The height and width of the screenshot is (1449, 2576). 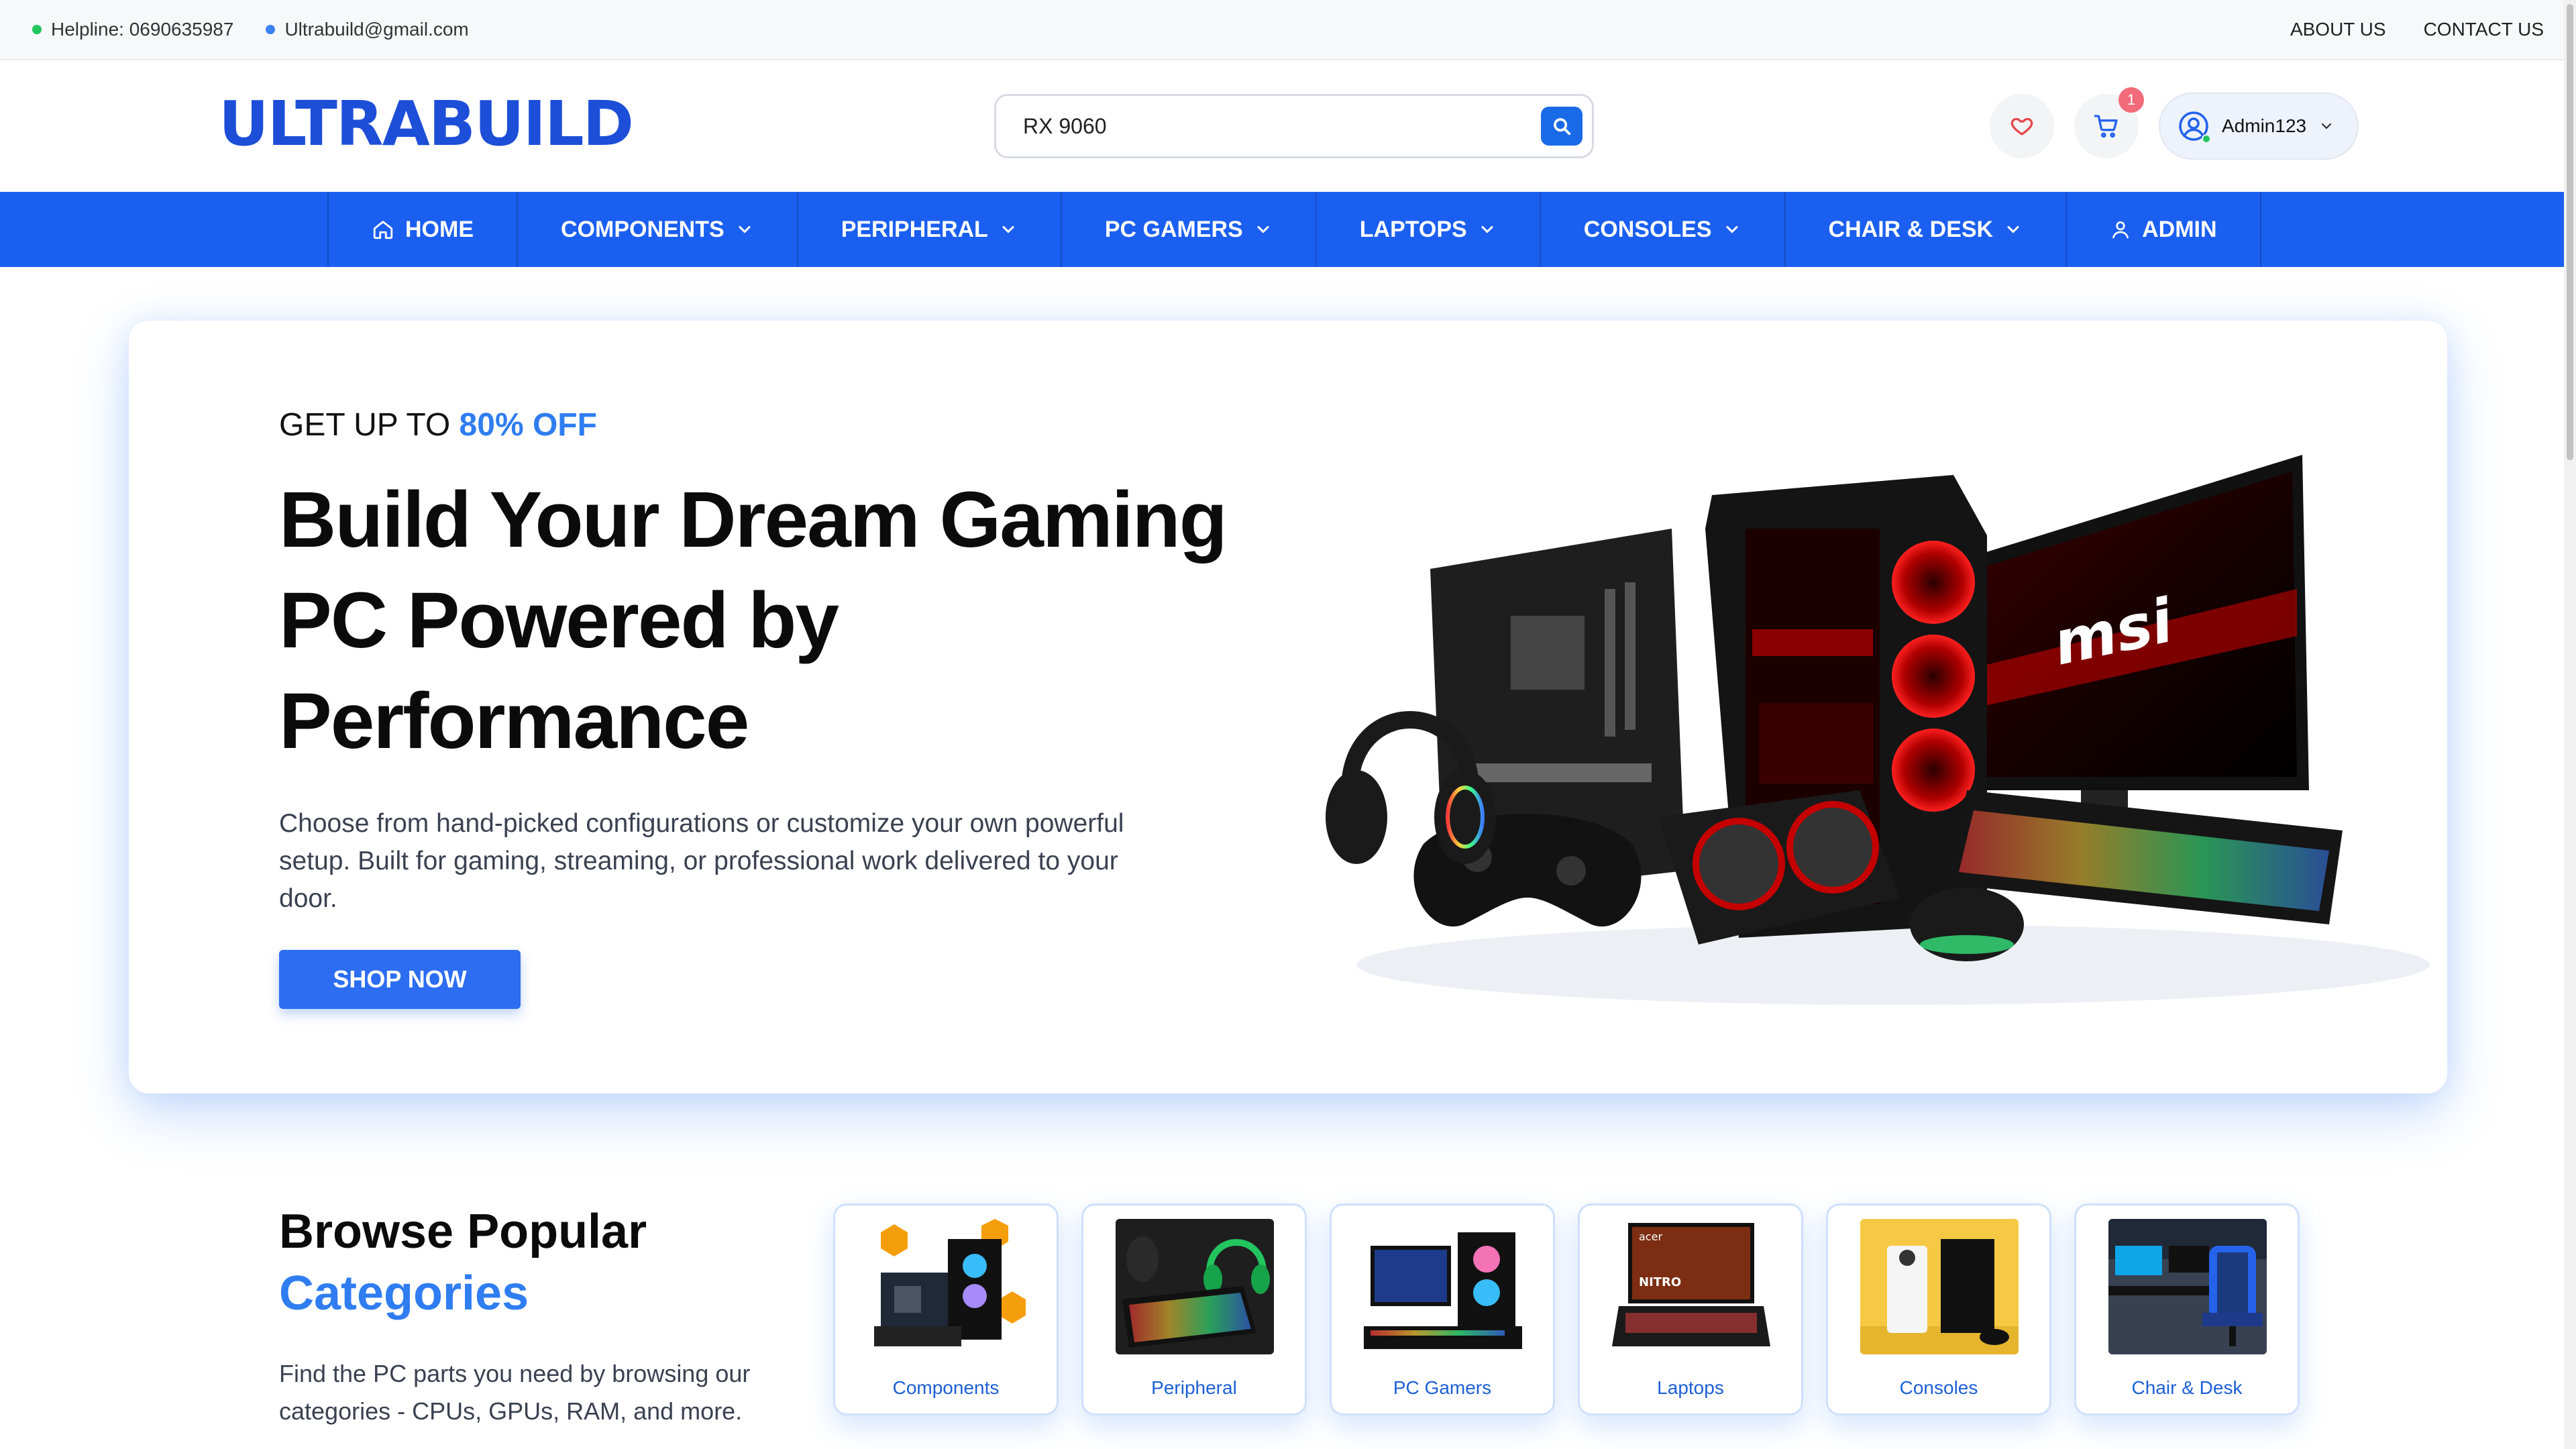 What do you see at coordinates (376, 29) in the screenshot?
I see `email-text: Ultrabuild@gmail.com` at bounding box center [376, 29].